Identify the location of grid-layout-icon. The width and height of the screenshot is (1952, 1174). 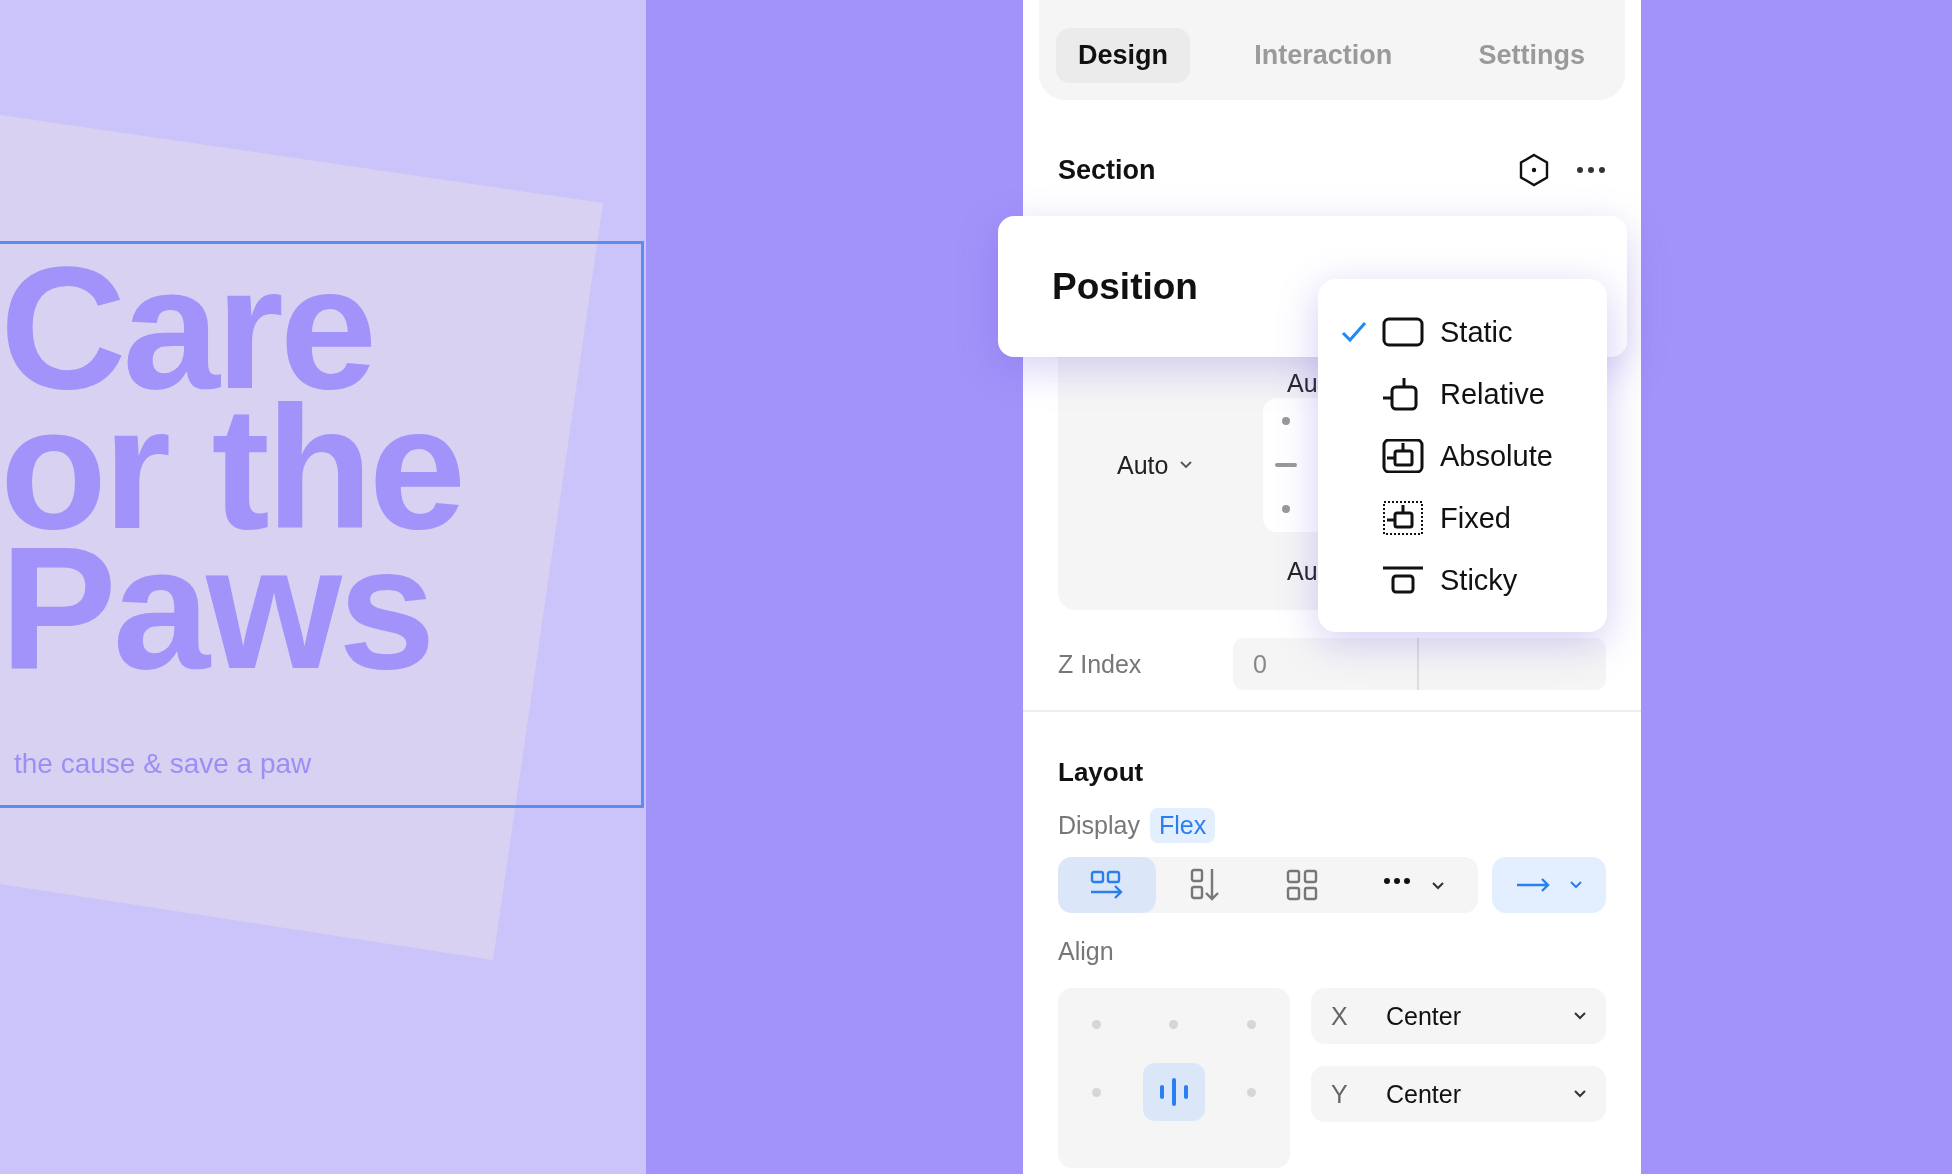
(1302, 885).